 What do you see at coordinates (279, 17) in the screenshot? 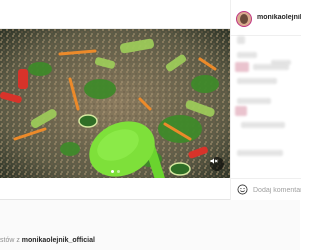
I see `username-link: monikaolejnik_o` at bounding box center [279, 17].